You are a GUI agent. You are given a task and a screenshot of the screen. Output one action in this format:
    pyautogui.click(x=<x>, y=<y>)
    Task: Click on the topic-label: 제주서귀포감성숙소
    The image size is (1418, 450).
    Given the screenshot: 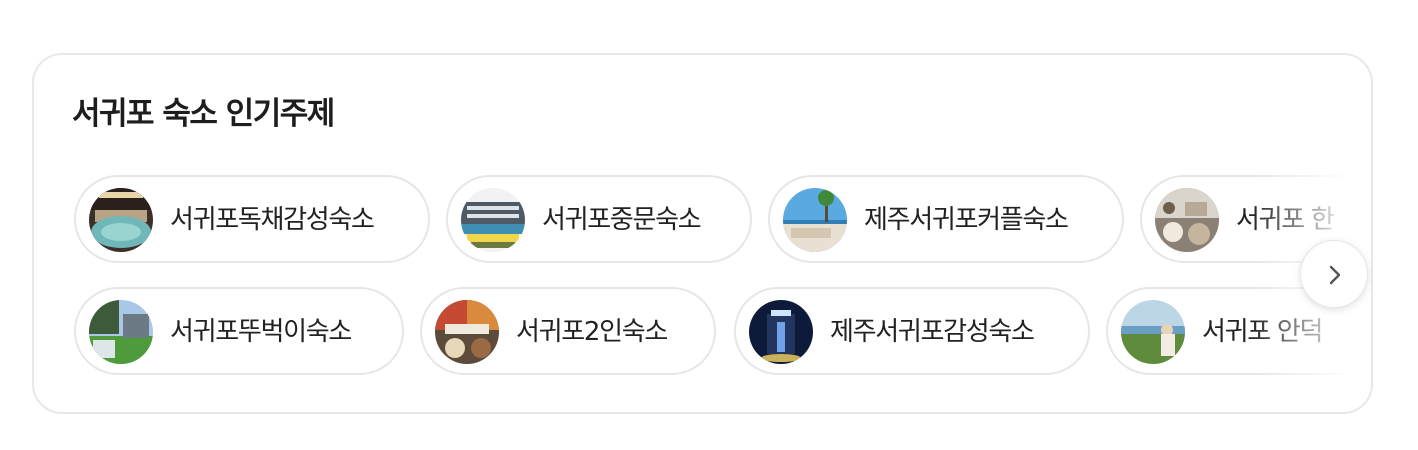 What is the action you would take?
    pyautogui.click(x=932, y=332)
    